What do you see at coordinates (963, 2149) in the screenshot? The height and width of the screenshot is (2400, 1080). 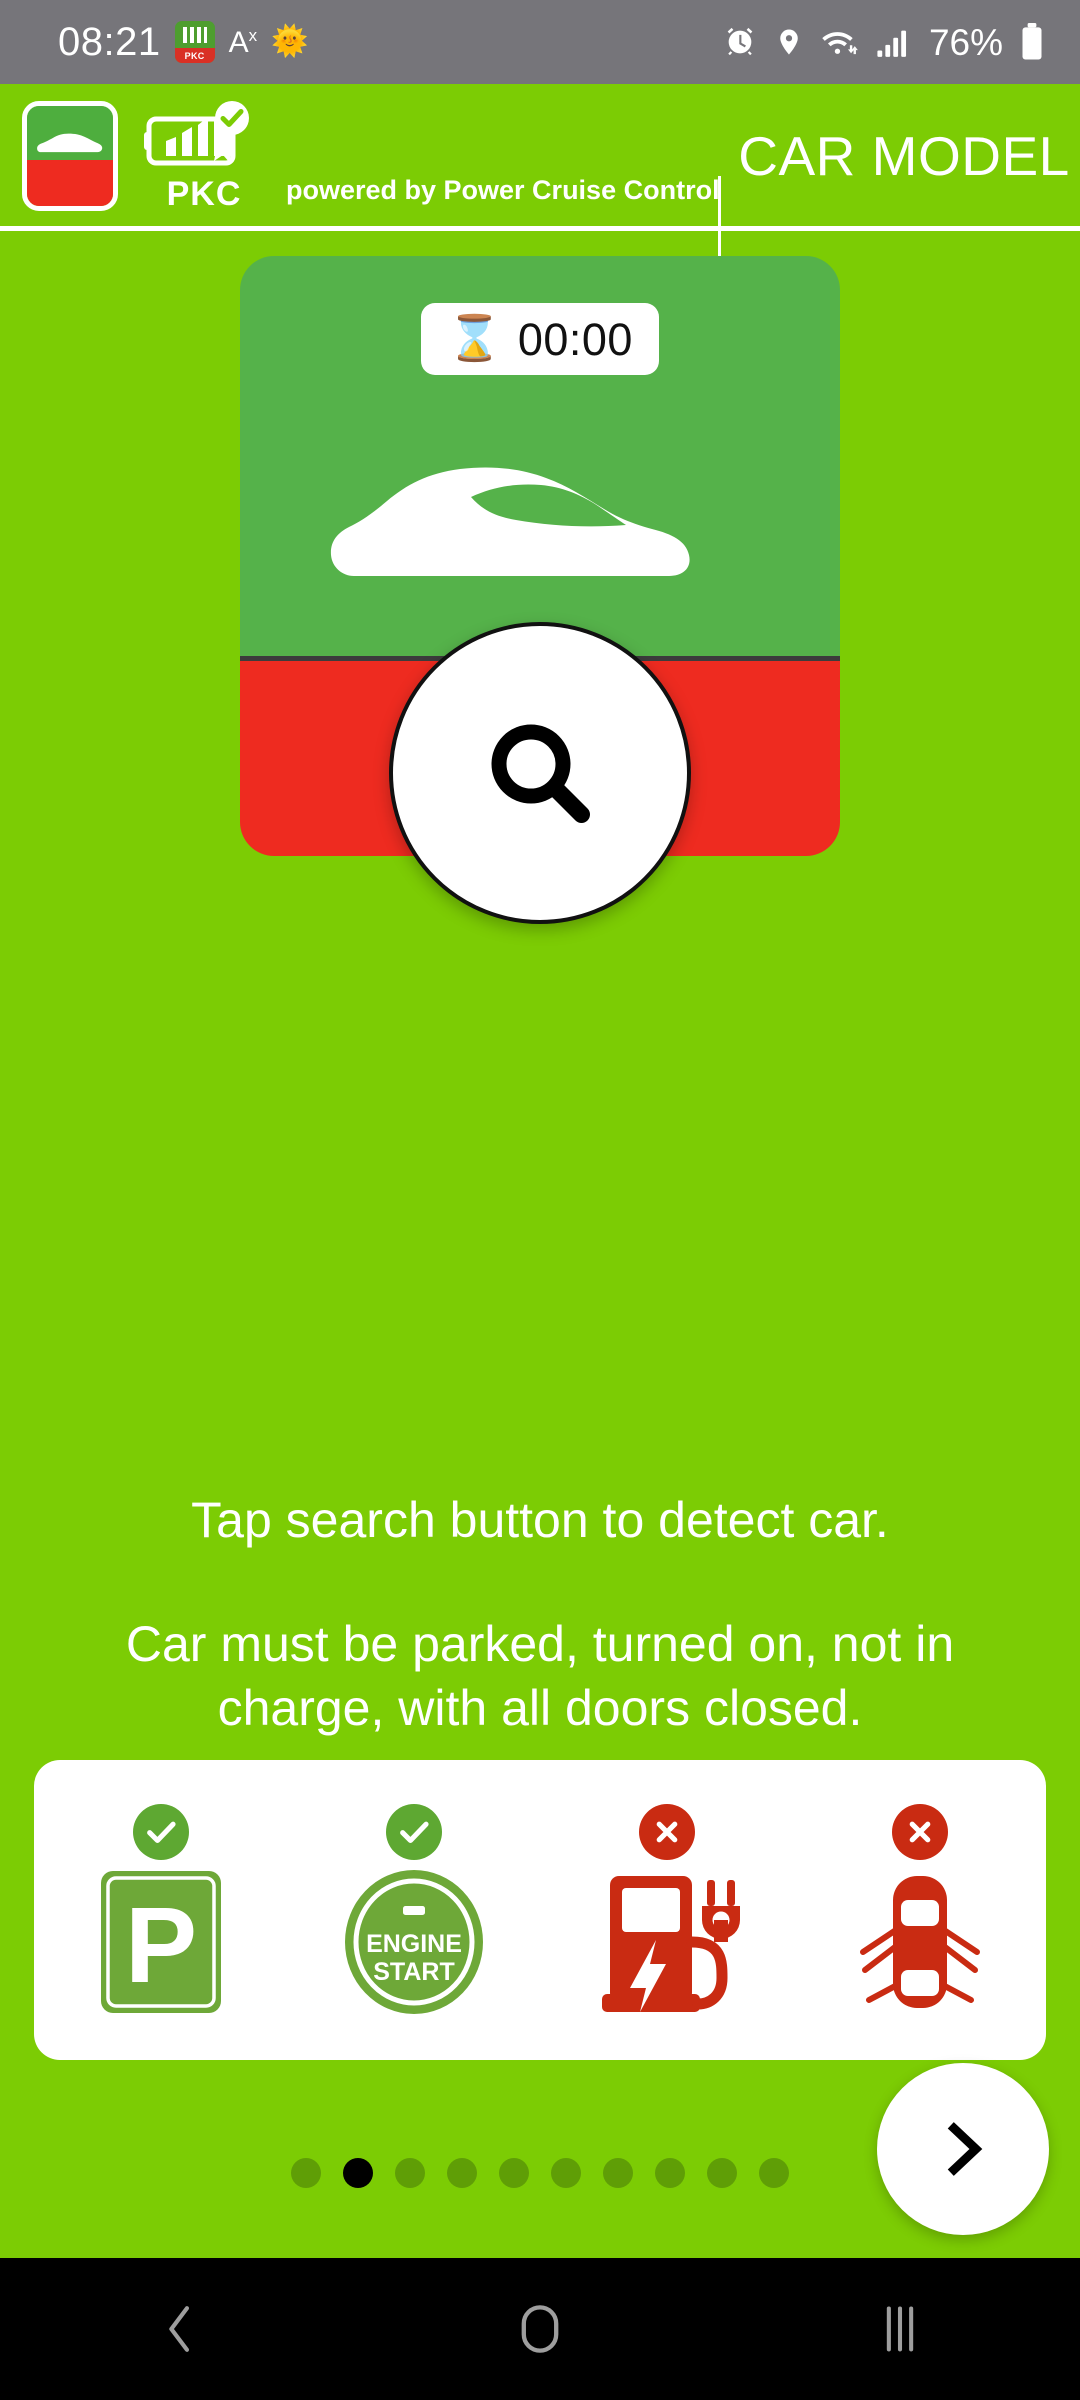 I see `next-button` at bounding box center [963, 2149].